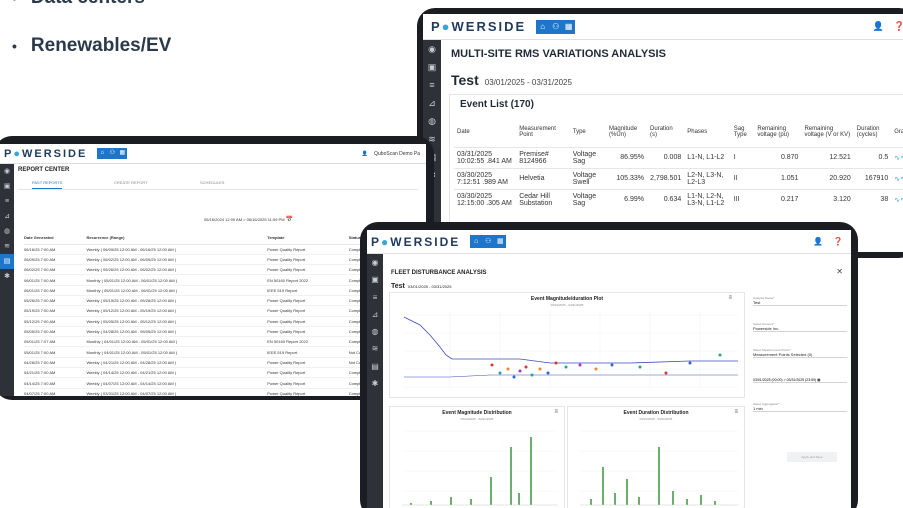 Image resolution: width=903 pixels, height=508 pixels. I want to click on table-cell: 05/19/25 7:00 AM, so click(55, 311).